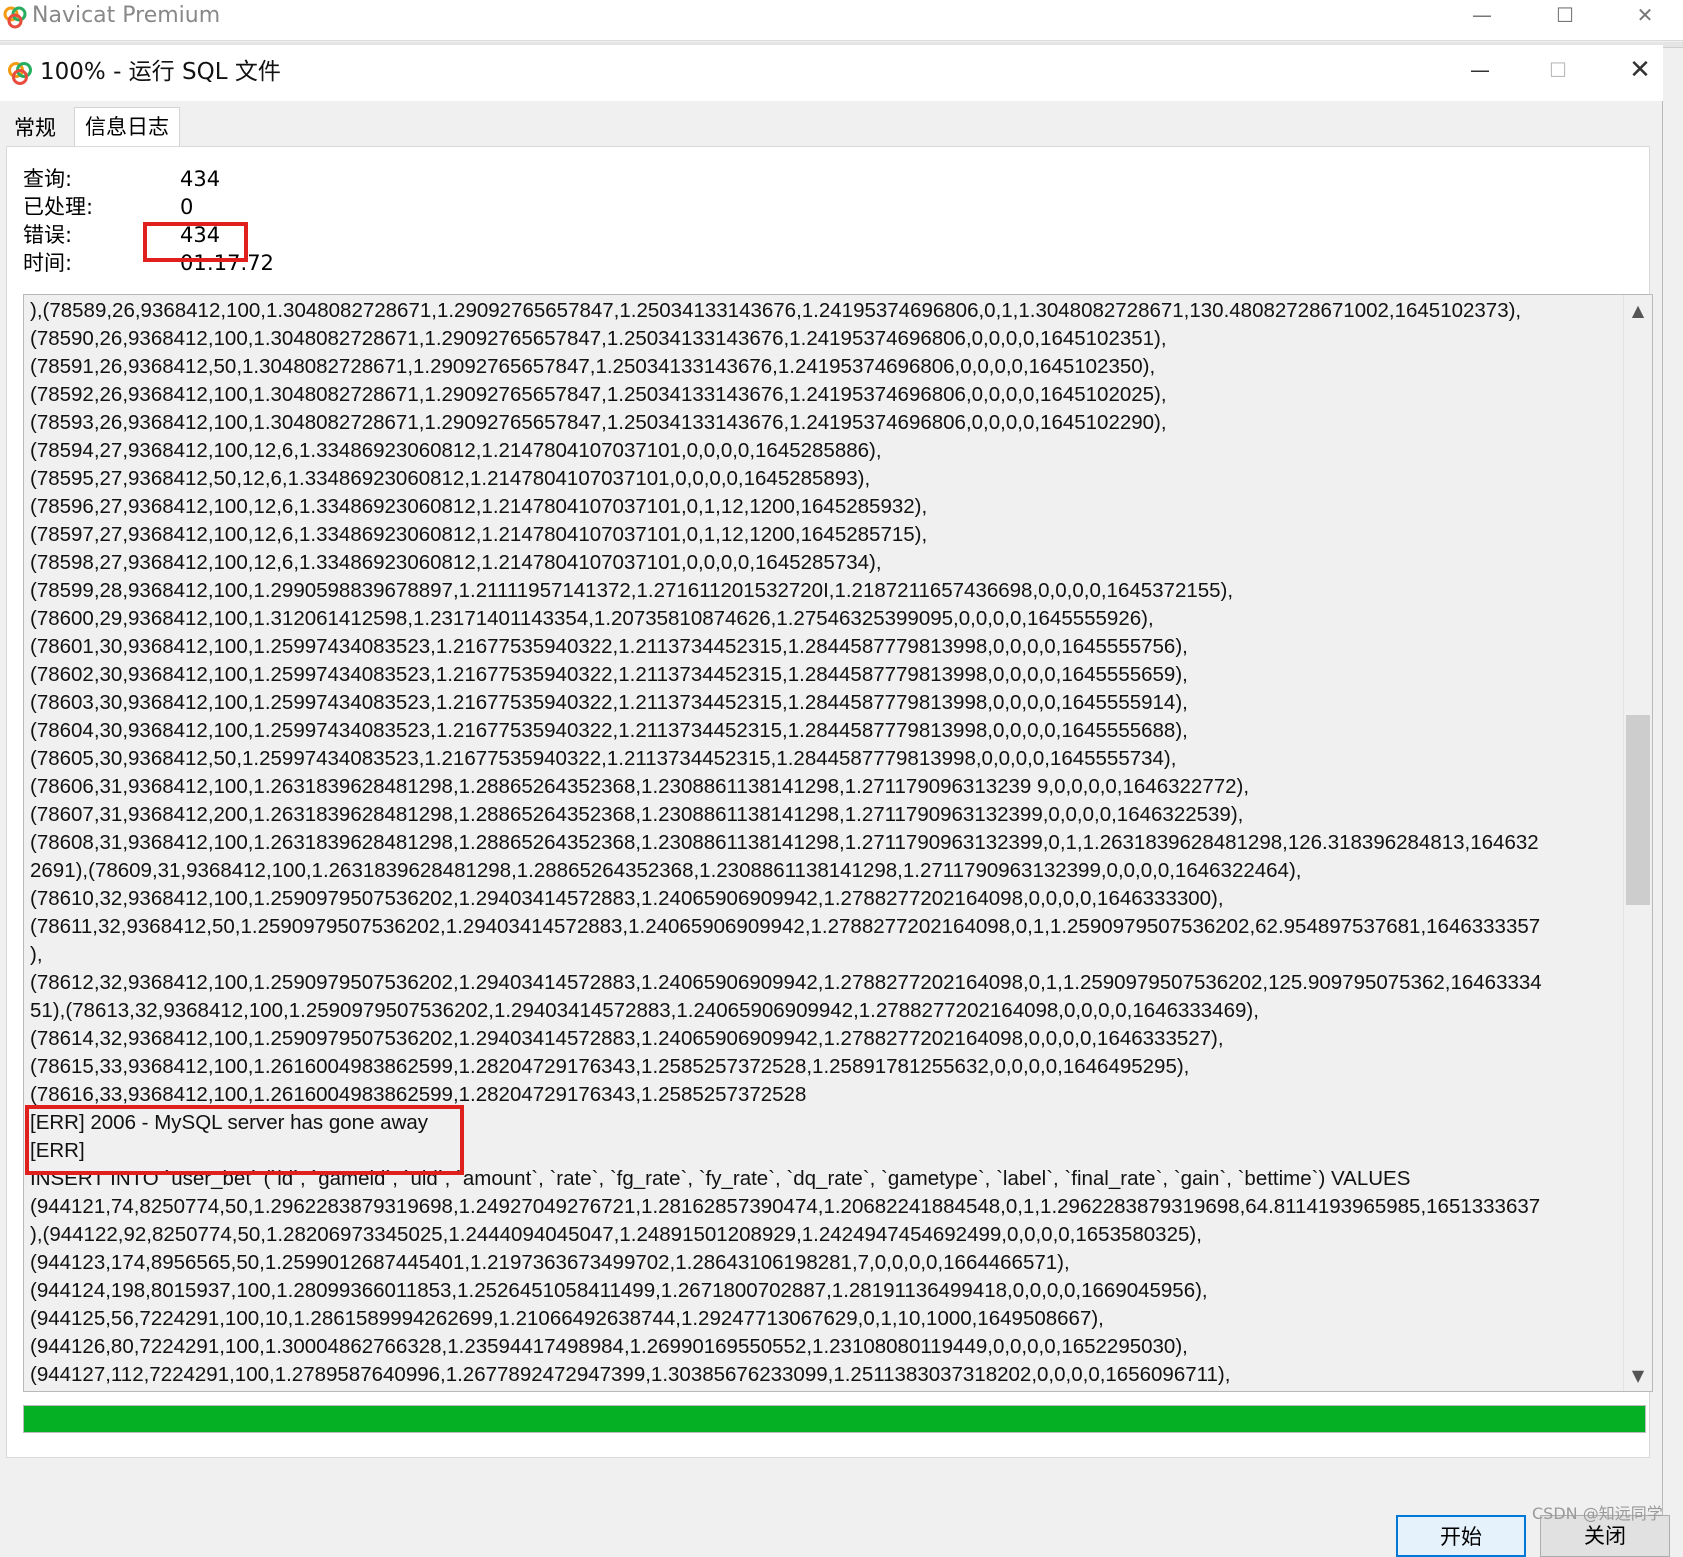  Describe the element at coordinates (1565, 17) in the screenshot. I see `app-maximize-button: ☐` at that location.